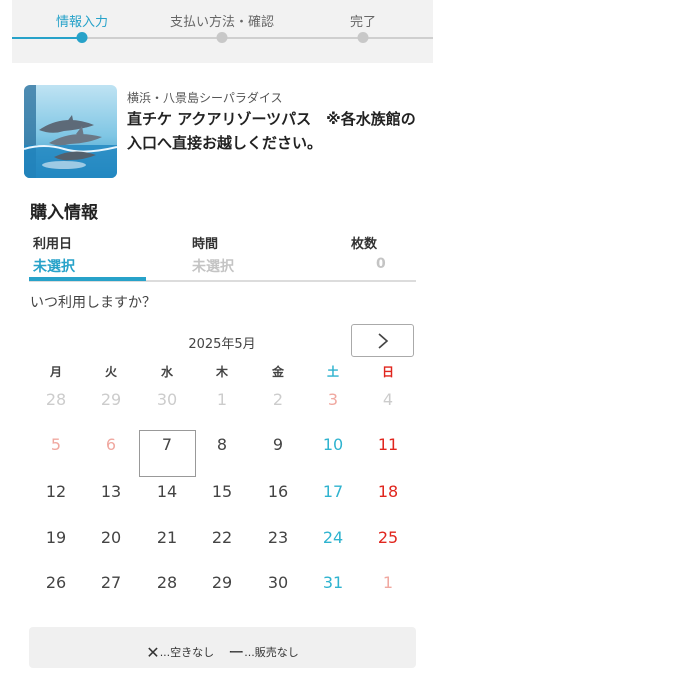 This screenshot has height=700, width=700. I want to click on tab-quantity-value: 0, so click(381, 264).